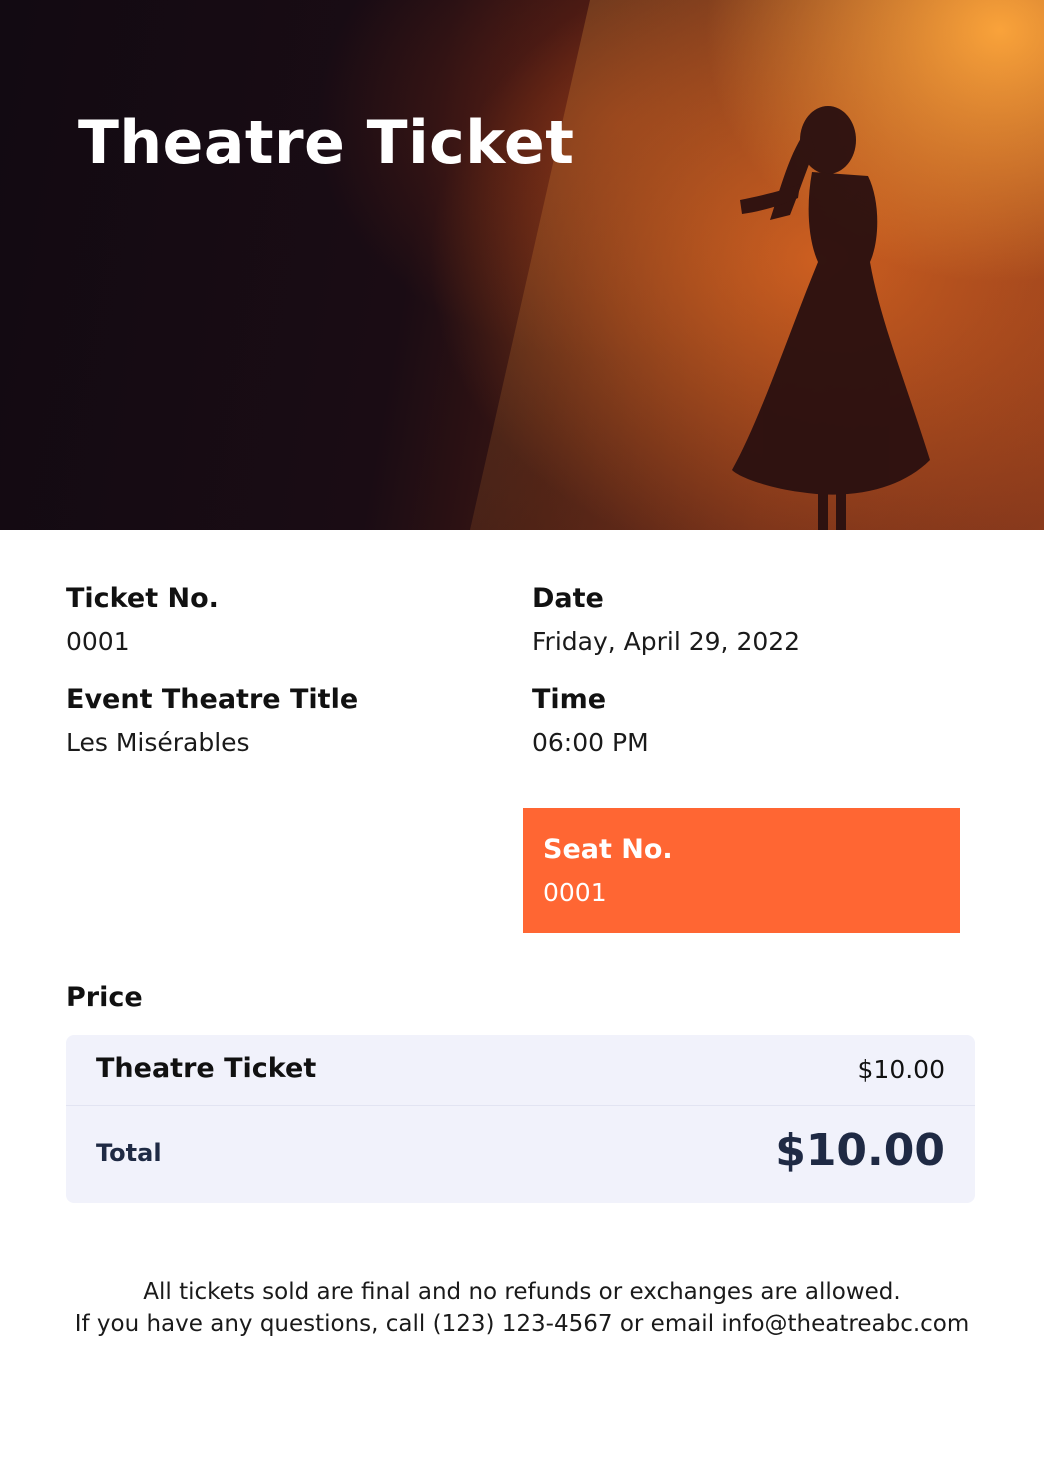  What do you see at coordinates (129, 1153) in the screenshot?
I see `total-label: Total` at bounding box center [129, 1153].